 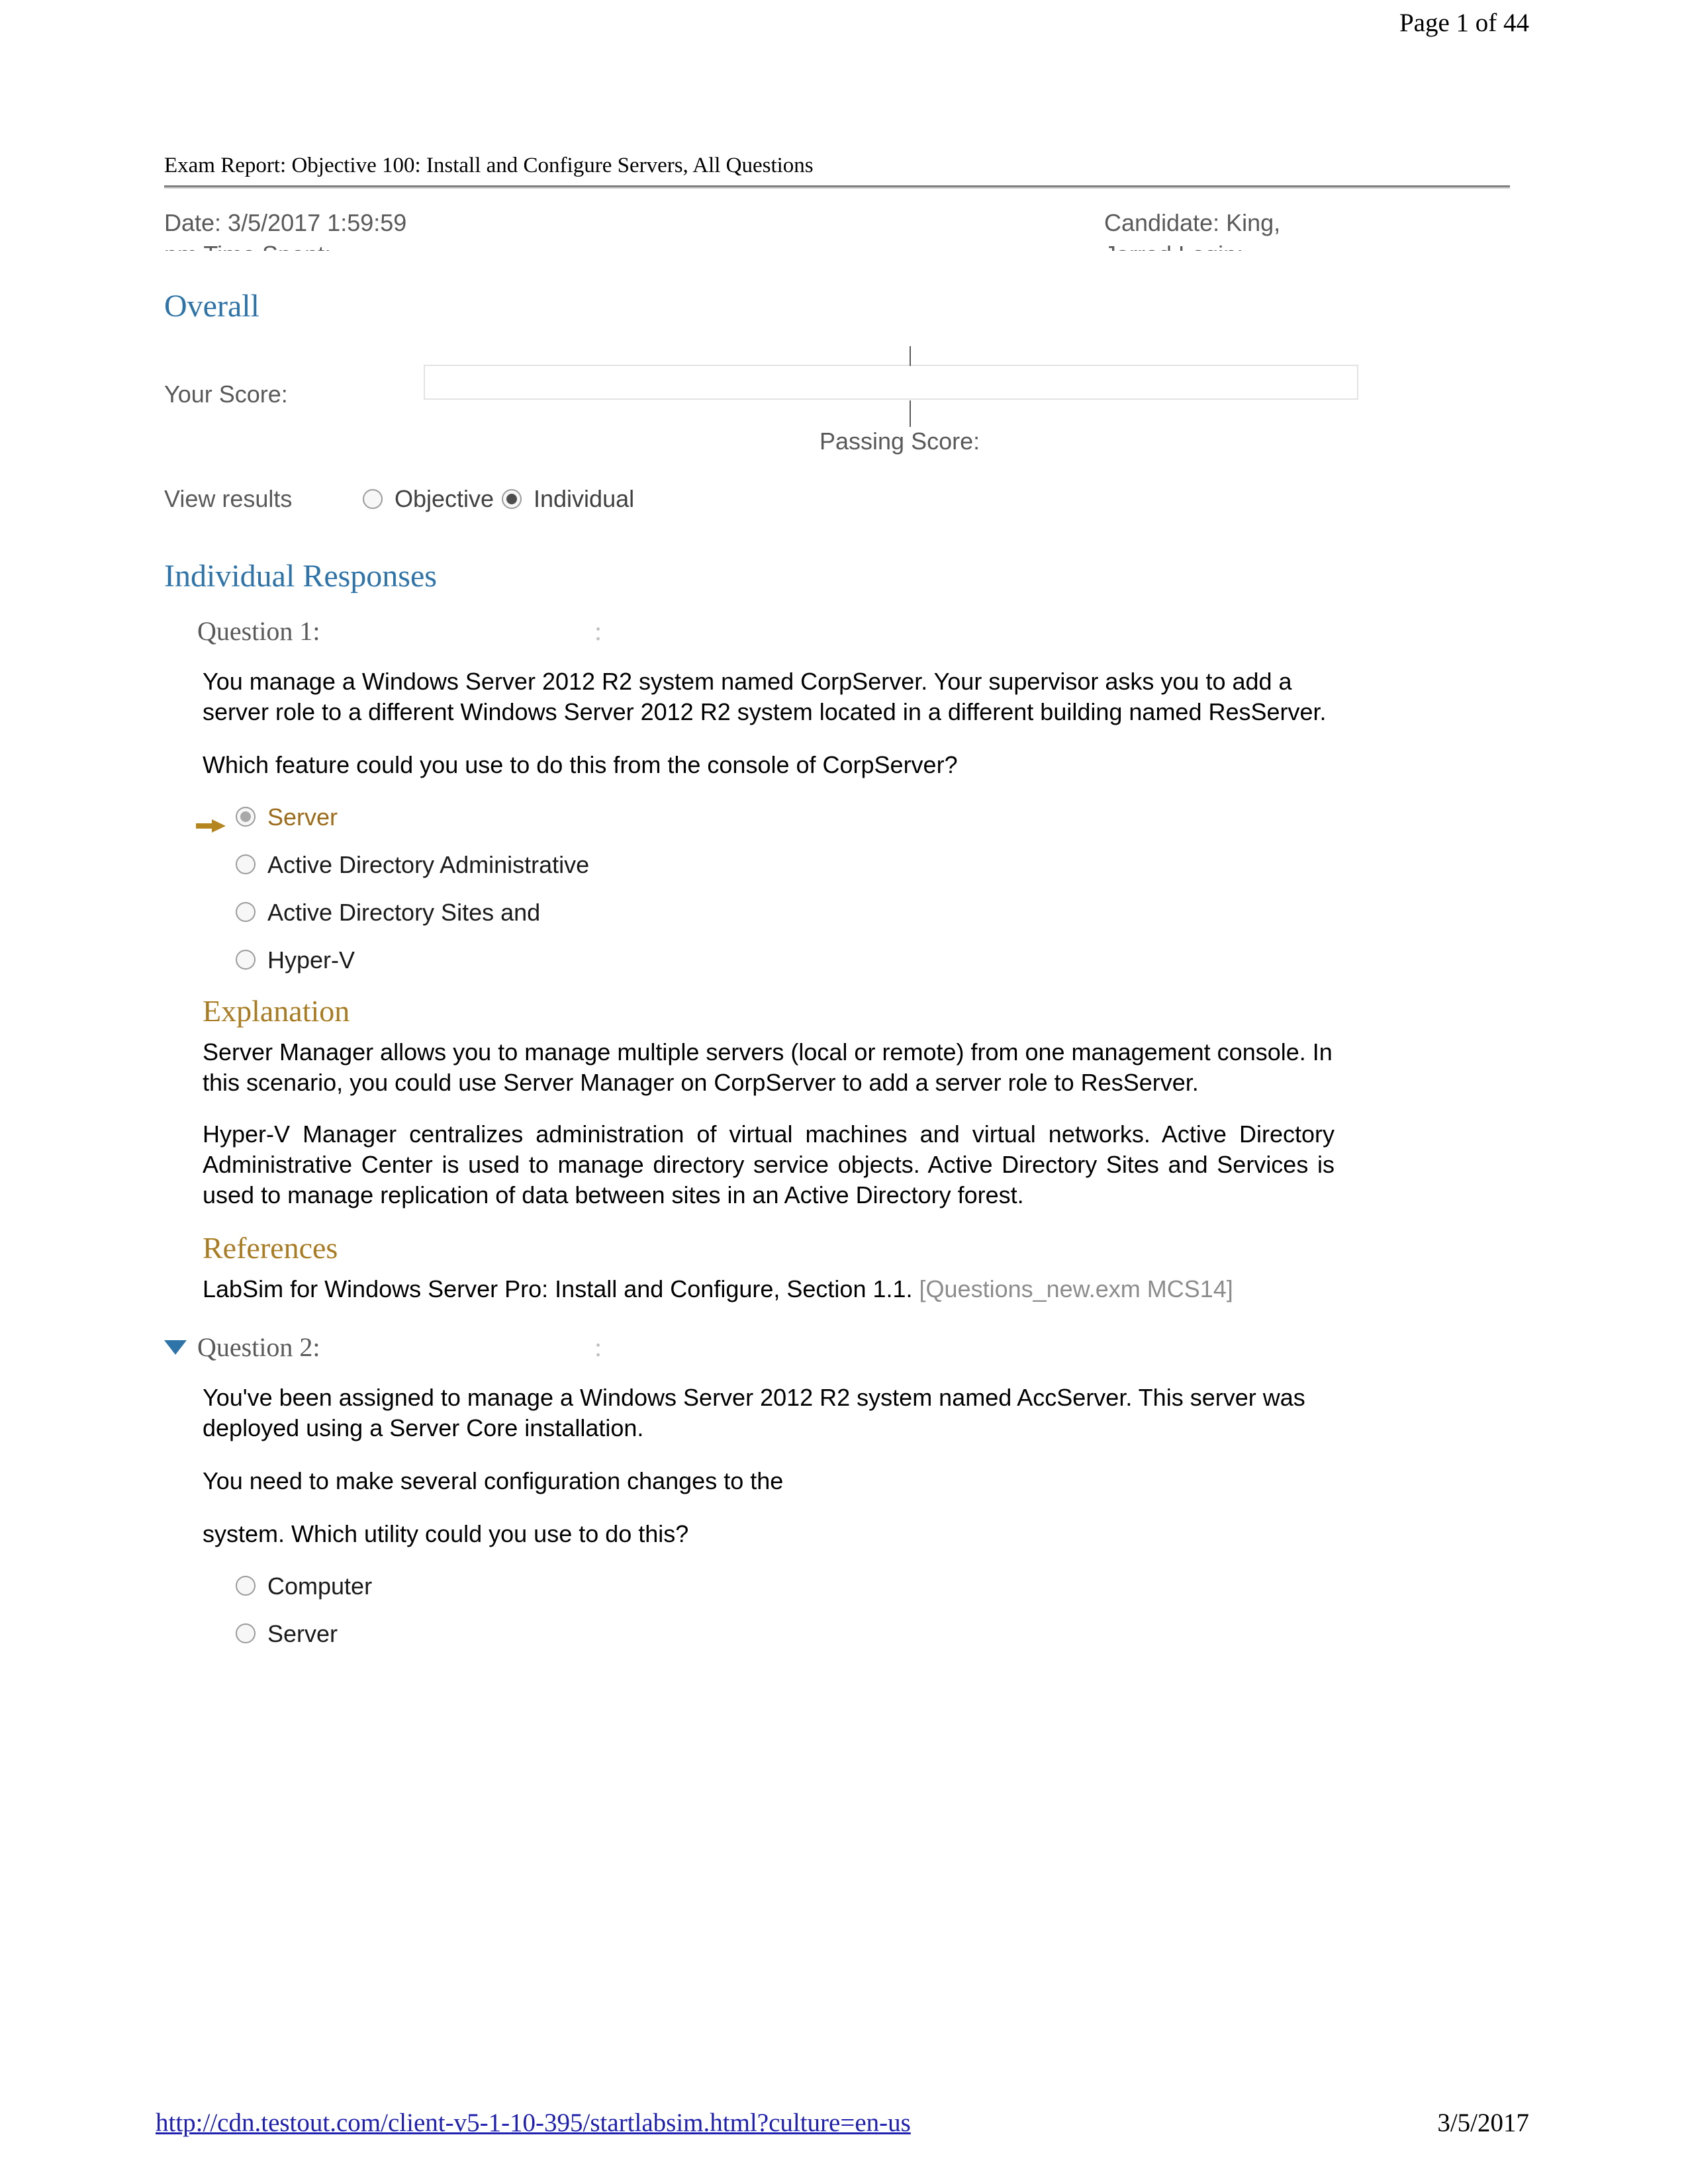 What do you see at coordinates (285, 223) in the screenshot?
I see `exam-date: Date: 3/5/2017 1:59:59` at bounding box center [285, 223].